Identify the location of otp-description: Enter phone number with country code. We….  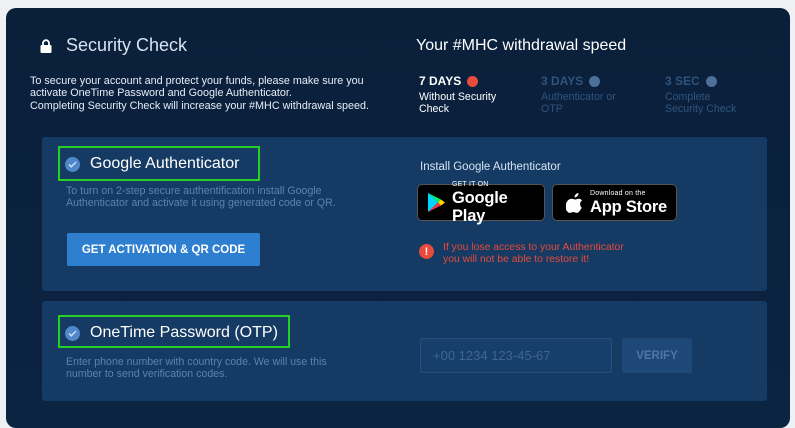
(196, 368).